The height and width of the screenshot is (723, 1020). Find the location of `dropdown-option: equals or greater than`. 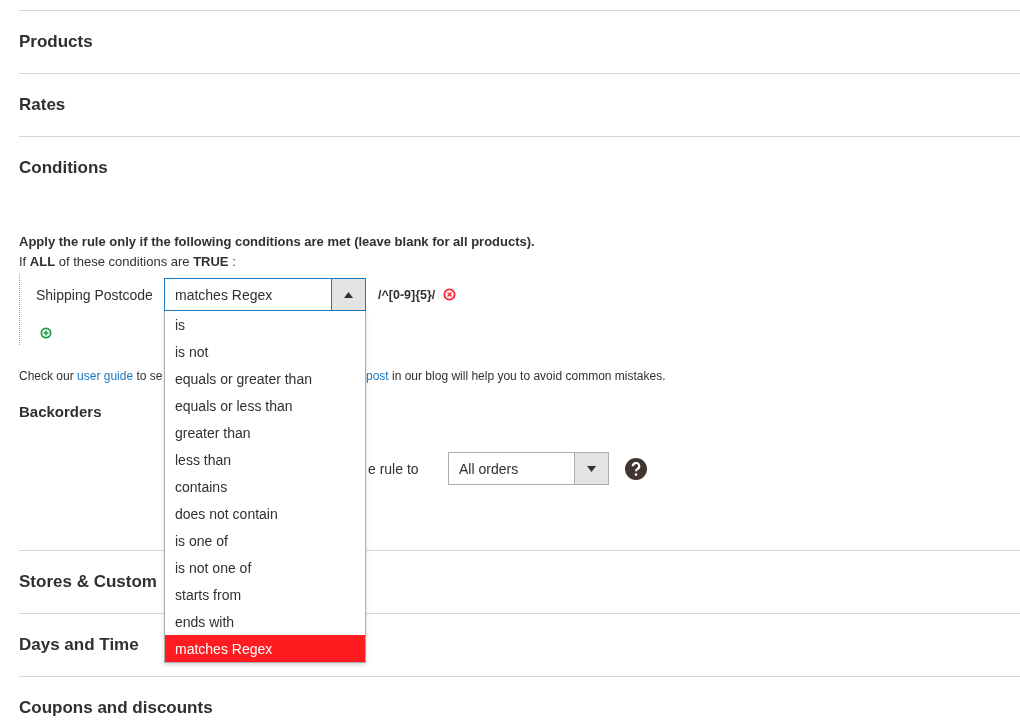

dropdown-option: equals or greater than is located at coordinates (265, 378).